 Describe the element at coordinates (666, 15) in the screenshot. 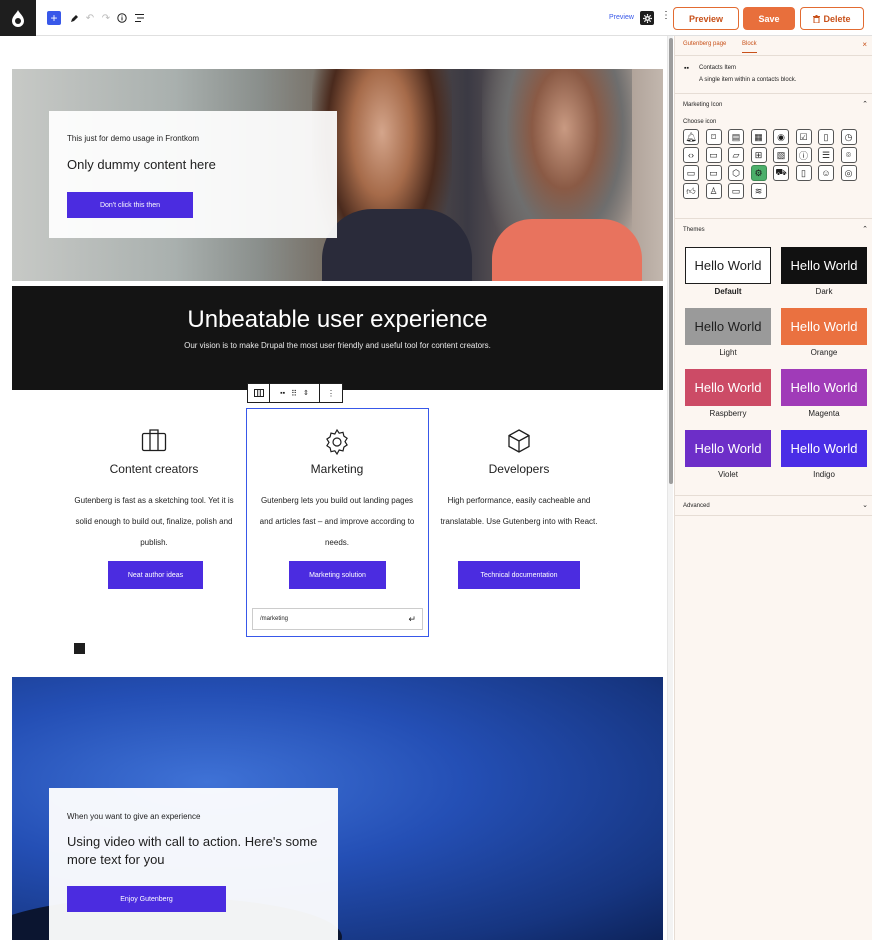

I see `more-options-icon: ⋮` at that location.